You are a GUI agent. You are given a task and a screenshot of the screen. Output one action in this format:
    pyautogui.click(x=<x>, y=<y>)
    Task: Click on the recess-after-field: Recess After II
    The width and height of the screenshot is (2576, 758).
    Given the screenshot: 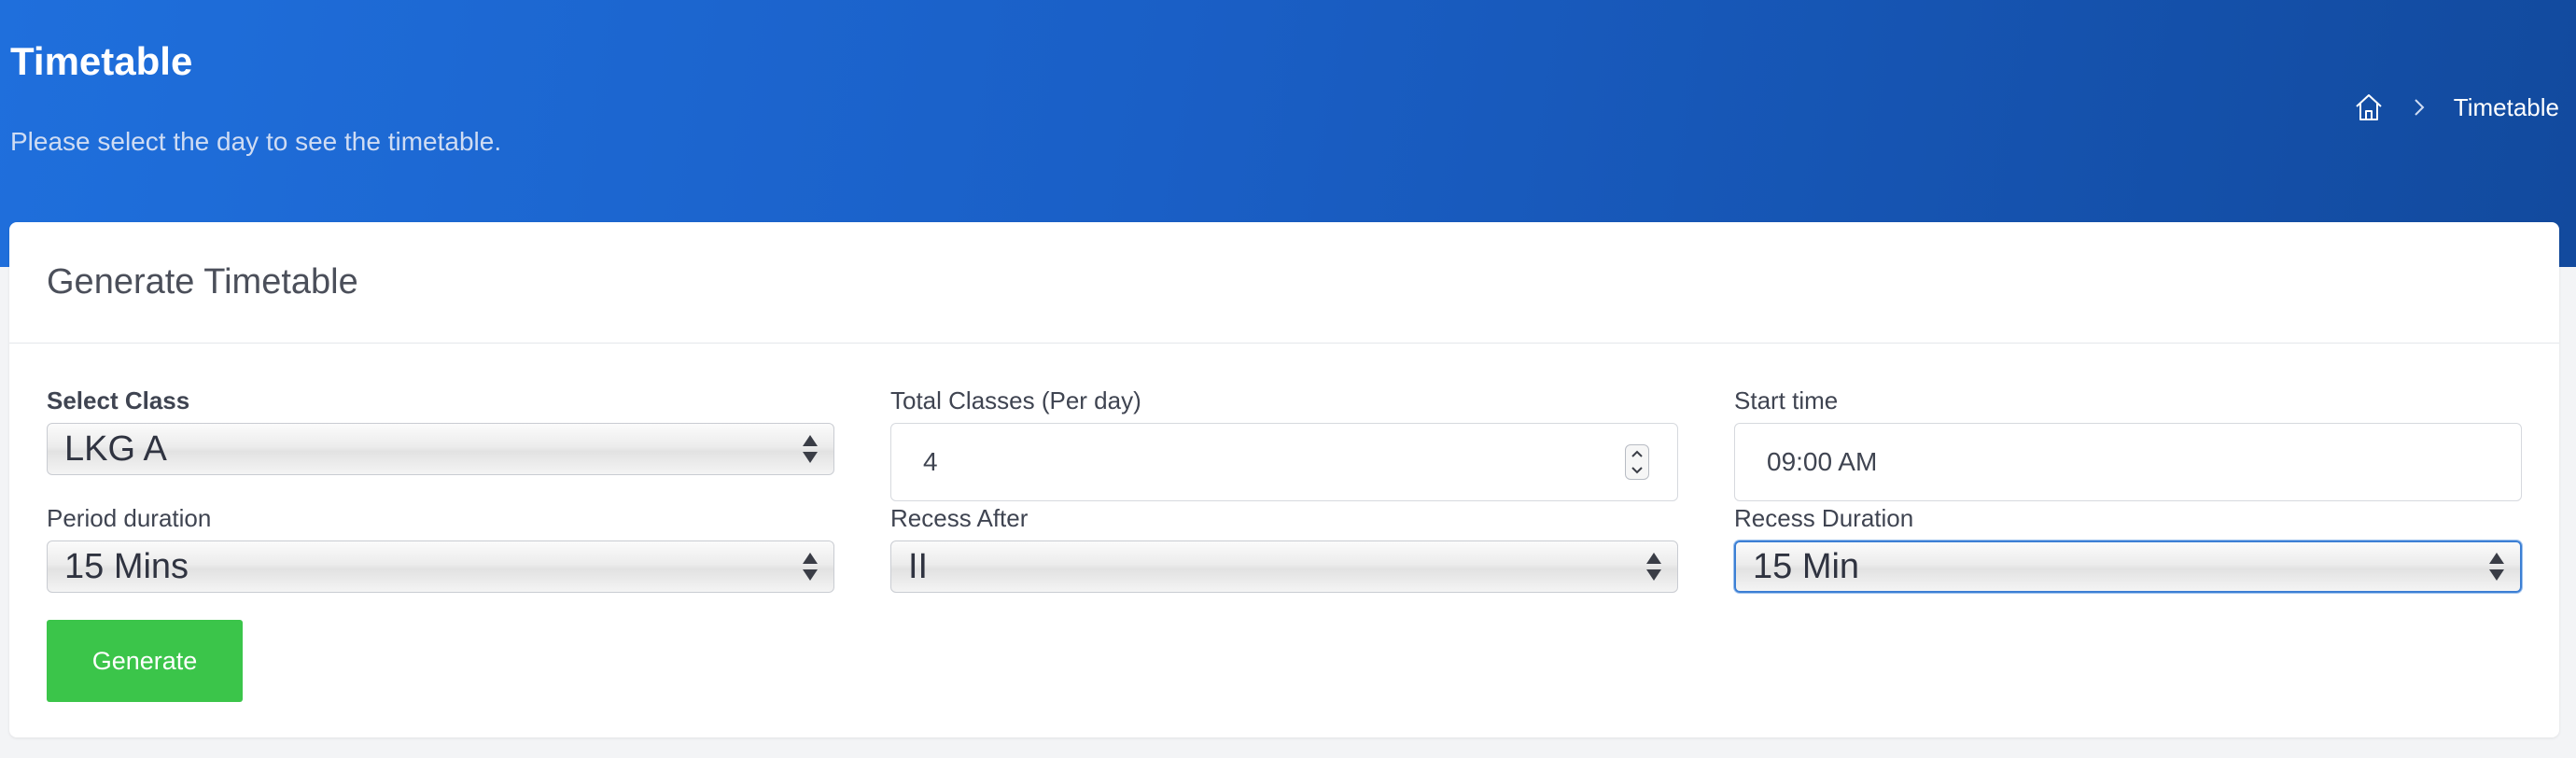 What is the action you would take?
    pyautogui.click(x=1284, y=548)
    